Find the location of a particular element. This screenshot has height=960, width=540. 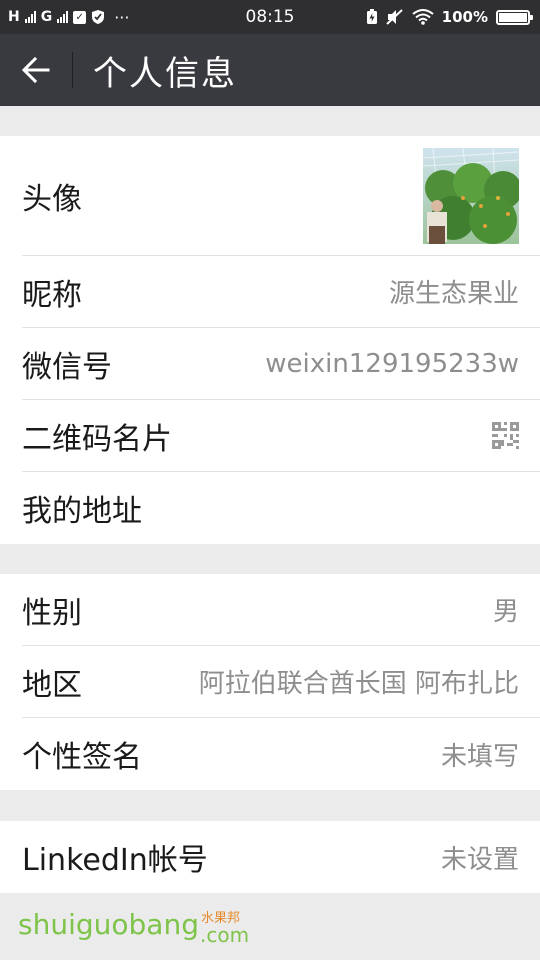

region-row: 地区 阿拉伯联合酋长国 阿布扎比 is located at coordinates (281, 682).